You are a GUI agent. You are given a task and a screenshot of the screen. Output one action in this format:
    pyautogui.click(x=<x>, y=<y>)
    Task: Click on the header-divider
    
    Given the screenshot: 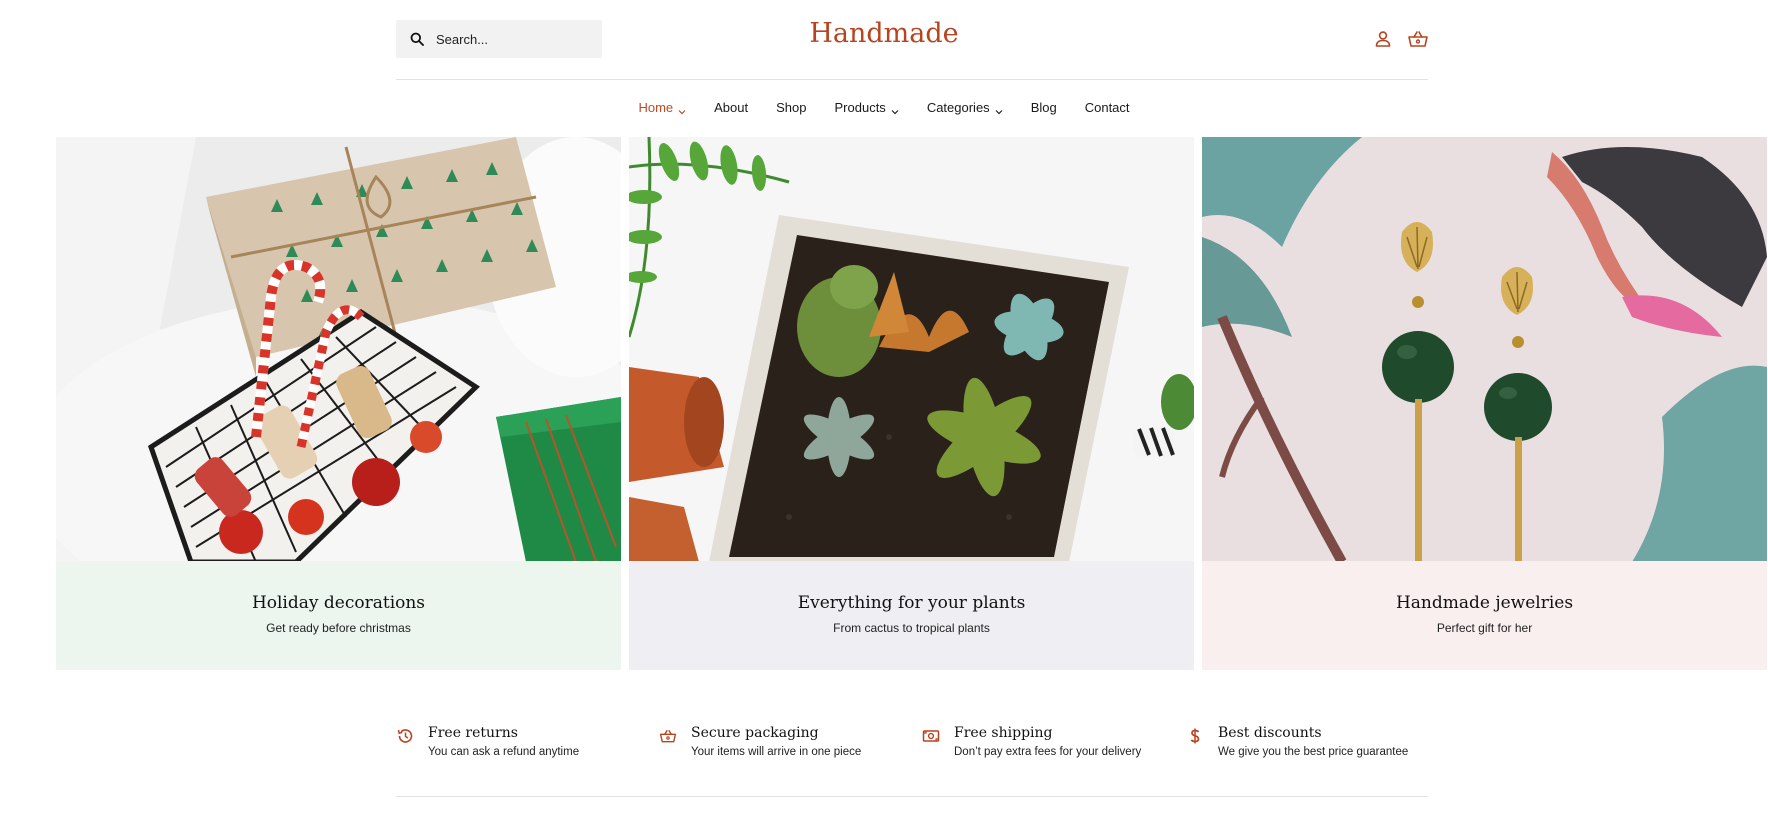 What is the action you would take?
    pyautogui.click(x=912, y=79)
    